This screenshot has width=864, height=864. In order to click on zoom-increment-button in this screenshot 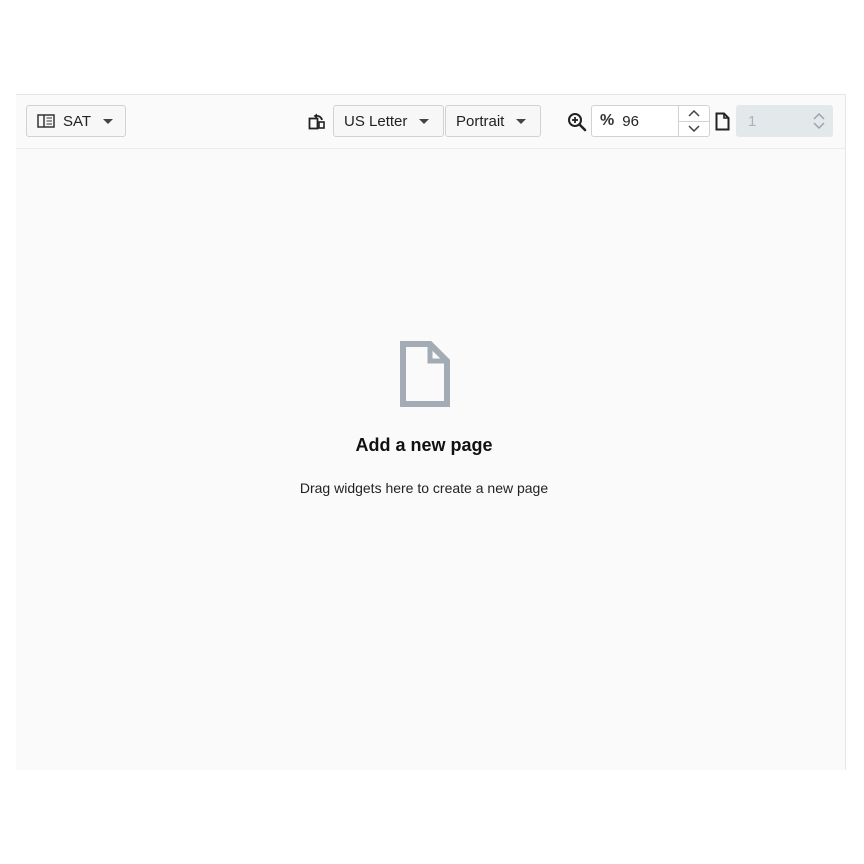, I will do `click(694, 114)`.